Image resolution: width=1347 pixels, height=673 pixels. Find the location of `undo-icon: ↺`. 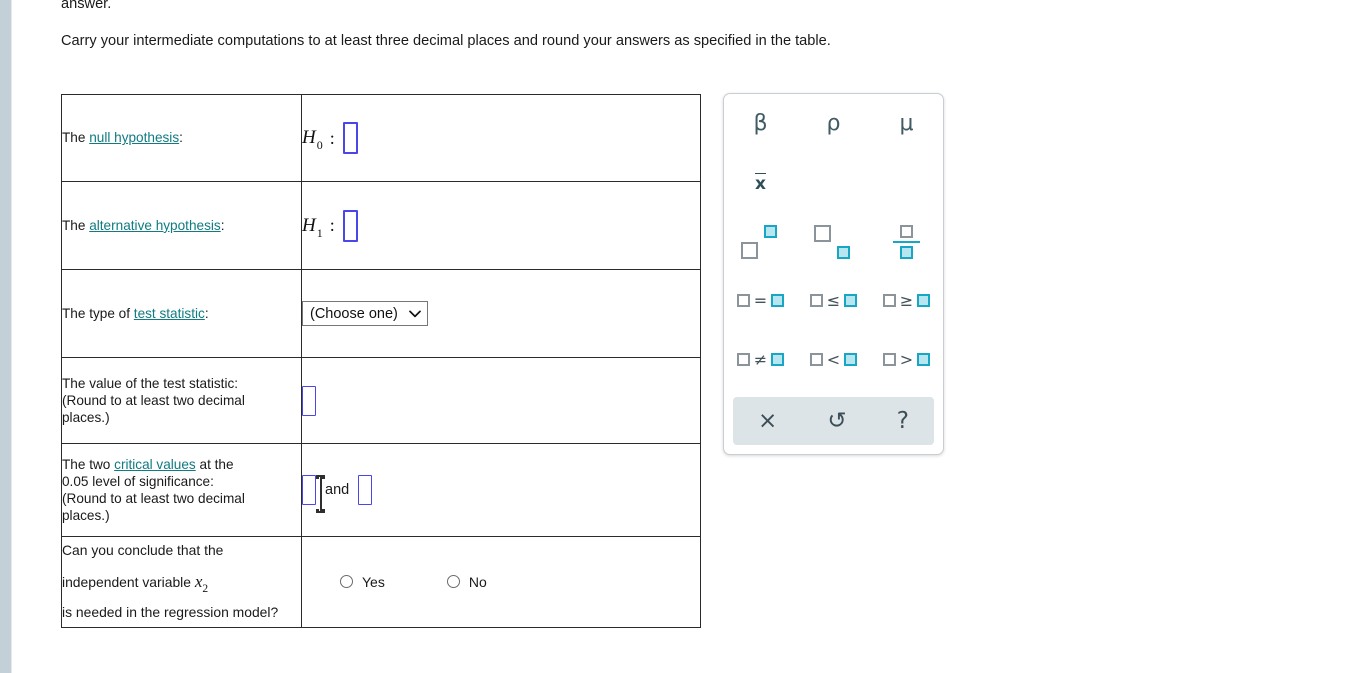

undo-icon: ↺ is located at coordinates (836, 421).